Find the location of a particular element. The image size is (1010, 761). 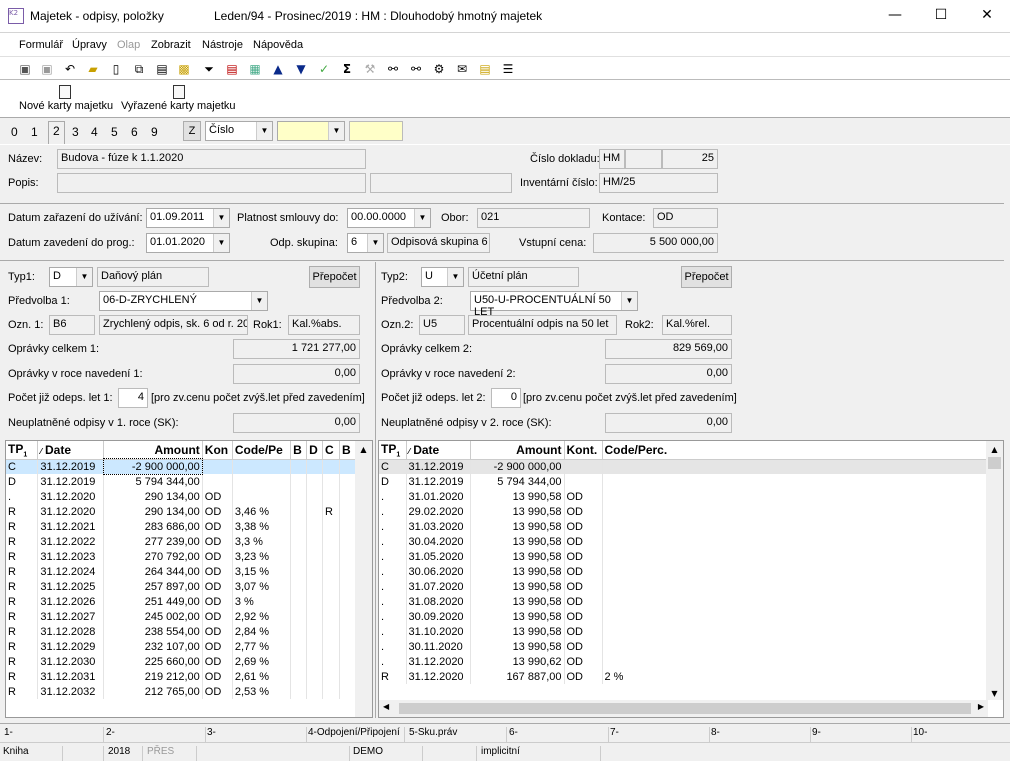

platnost-combo: 00.00.0000 ▼ is located at coordinates (389, 218).